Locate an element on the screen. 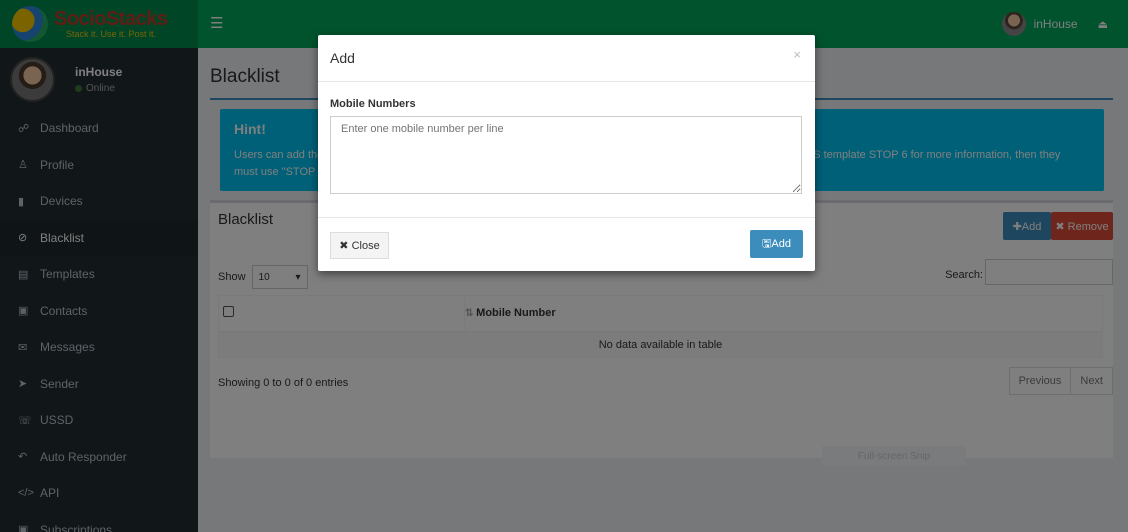  modal-title: Add is located at coordinates (342, 58).